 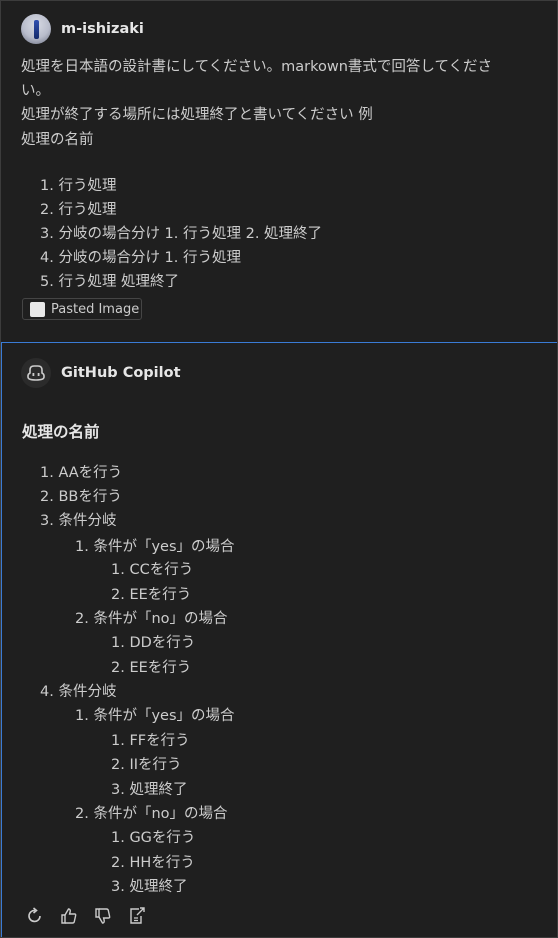 What do you see at coordinates (181, 234) in the screenshot?
I see `user-list-item: 3. 分岐の場合分け 1. 行う処理 2. 処理終了` at bounding box center [181, 234].